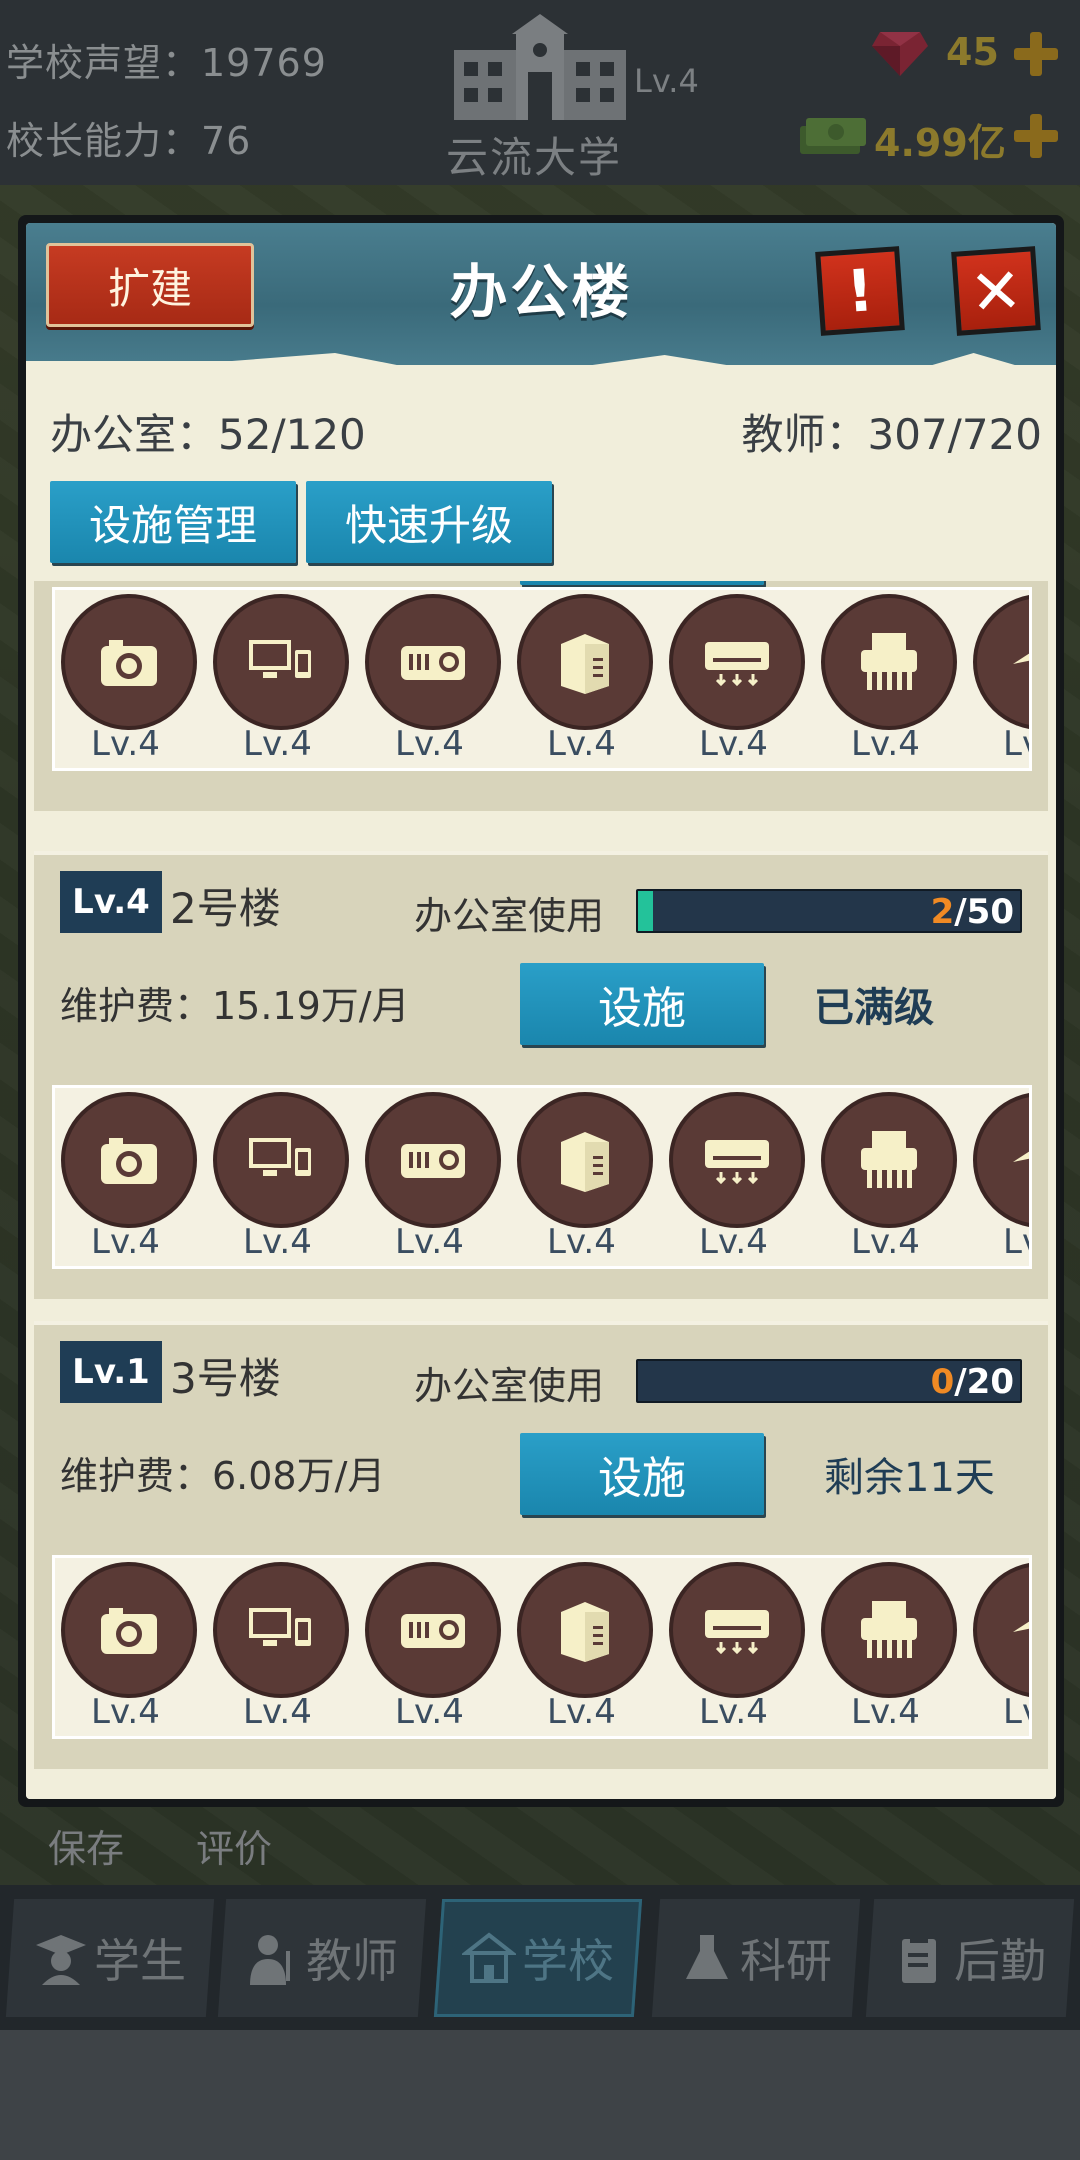 The height and width of the screenshot is (2160, 1080). Describe the element at coordinates (129, 141) in the screenshot. I see `principal-ability: 校长能力：76` at that location.